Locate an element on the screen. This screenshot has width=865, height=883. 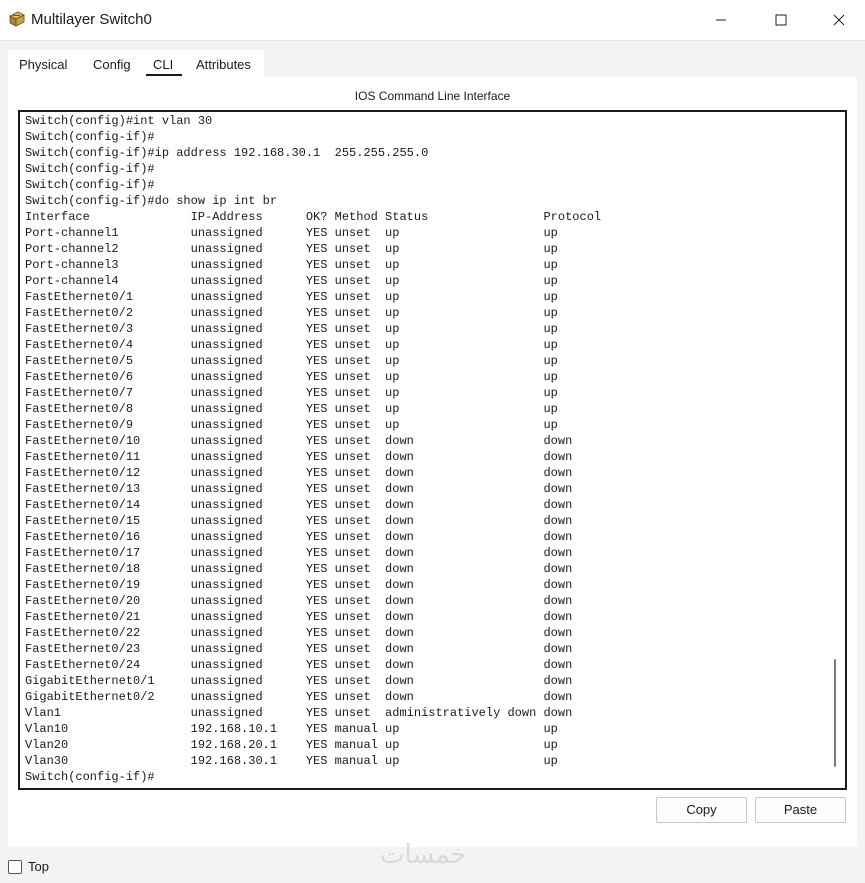
terminal-line: Port-channel4 unassigned YES unset up up is located at coordinates (291, 281).